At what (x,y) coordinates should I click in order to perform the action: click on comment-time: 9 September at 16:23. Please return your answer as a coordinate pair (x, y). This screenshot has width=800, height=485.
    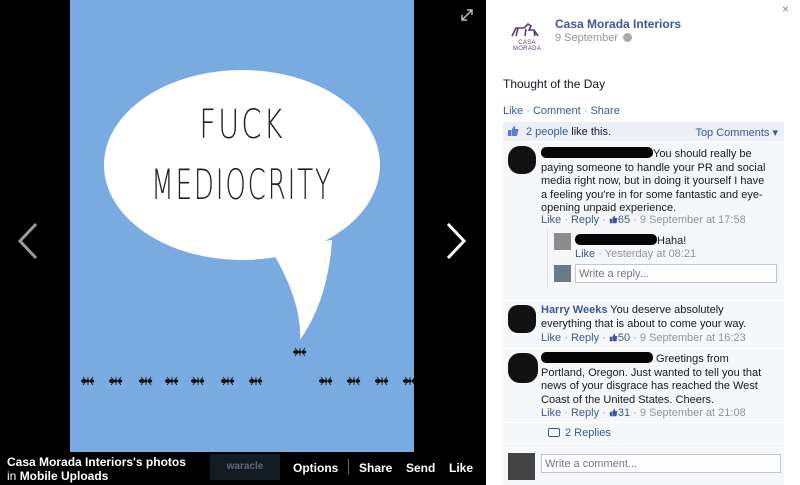
    Looking at the image, I should click on (693, 338).